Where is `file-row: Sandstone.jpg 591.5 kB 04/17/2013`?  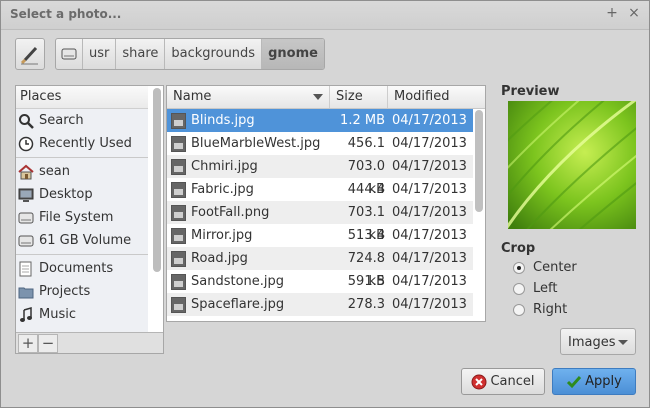 file-row: Sandstone.jpg 591.5 kB 04/17/2013 is located at coordinates (320, 291).